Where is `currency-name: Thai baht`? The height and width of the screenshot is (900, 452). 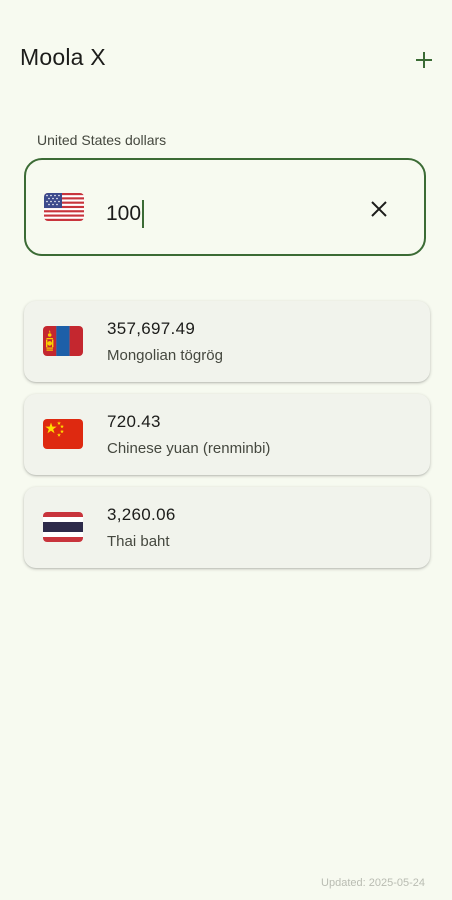 currency-name: Thai baht is located at coordinates (138, 541).